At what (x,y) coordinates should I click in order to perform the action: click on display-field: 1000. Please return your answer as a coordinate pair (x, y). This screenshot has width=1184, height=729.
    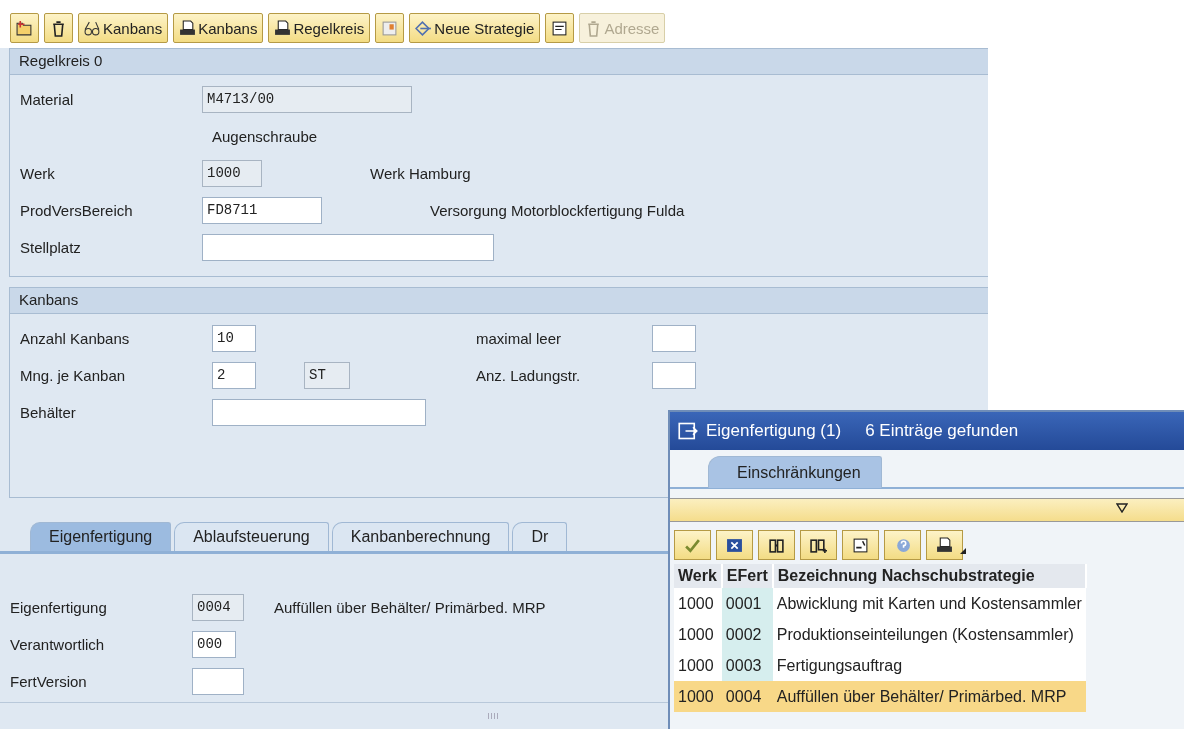
    Looking at the image, I should click on (232, 173).